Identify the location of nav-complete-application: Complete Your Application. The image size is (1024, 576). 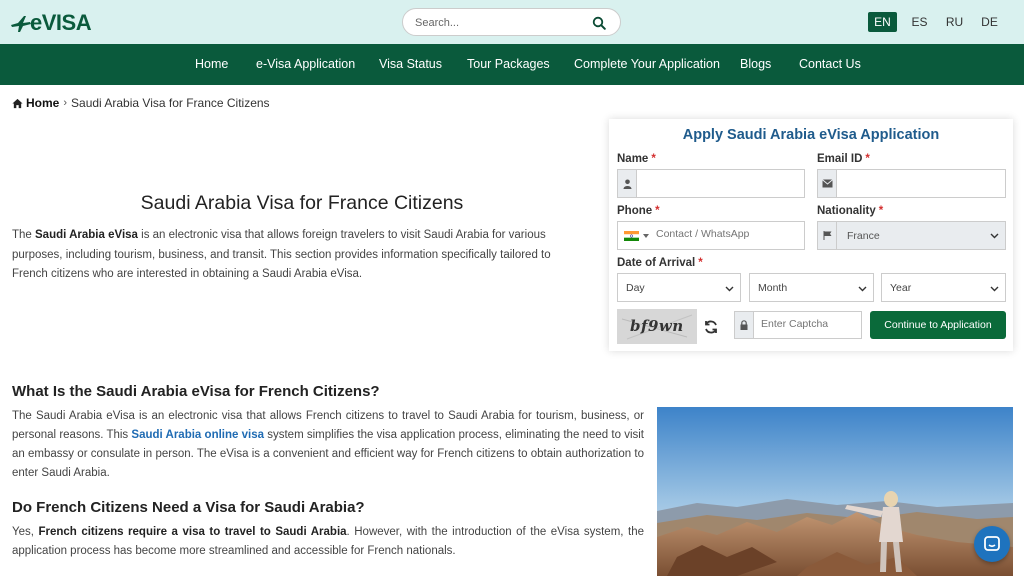
(647, 64).